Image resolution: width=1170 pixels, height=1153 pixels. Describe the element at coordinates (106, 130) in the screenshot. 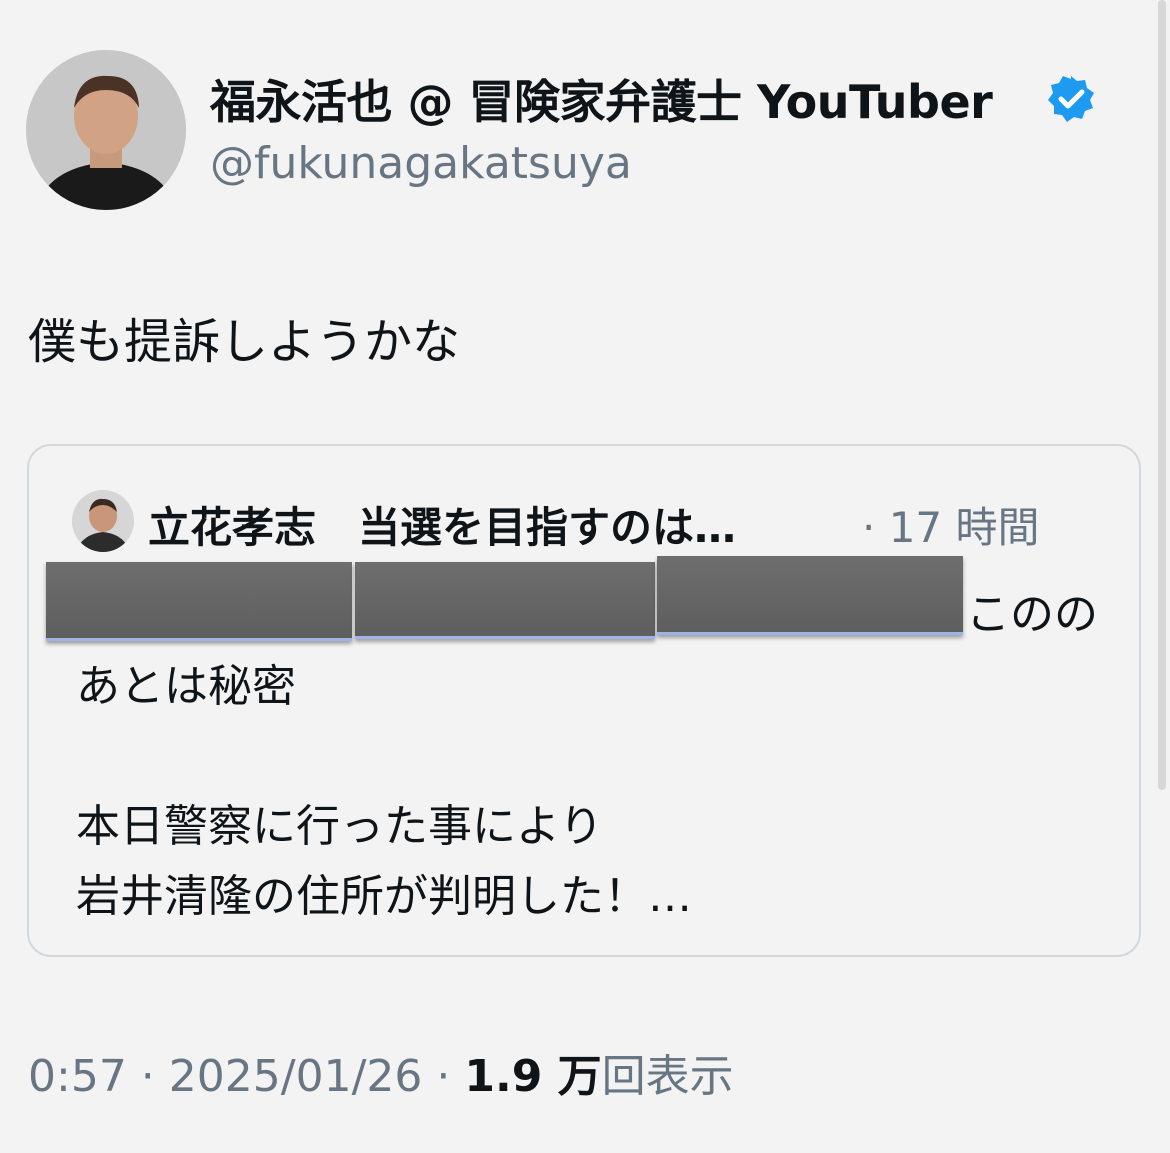

I see `author-avatar` at that location.